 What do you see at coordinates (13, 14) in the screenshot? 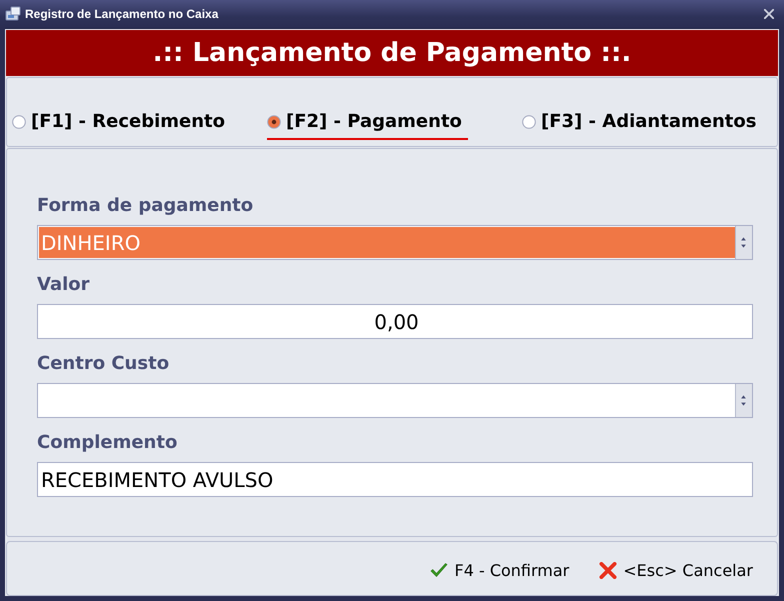
I see `app-icon` at bounding box center [13, 14].